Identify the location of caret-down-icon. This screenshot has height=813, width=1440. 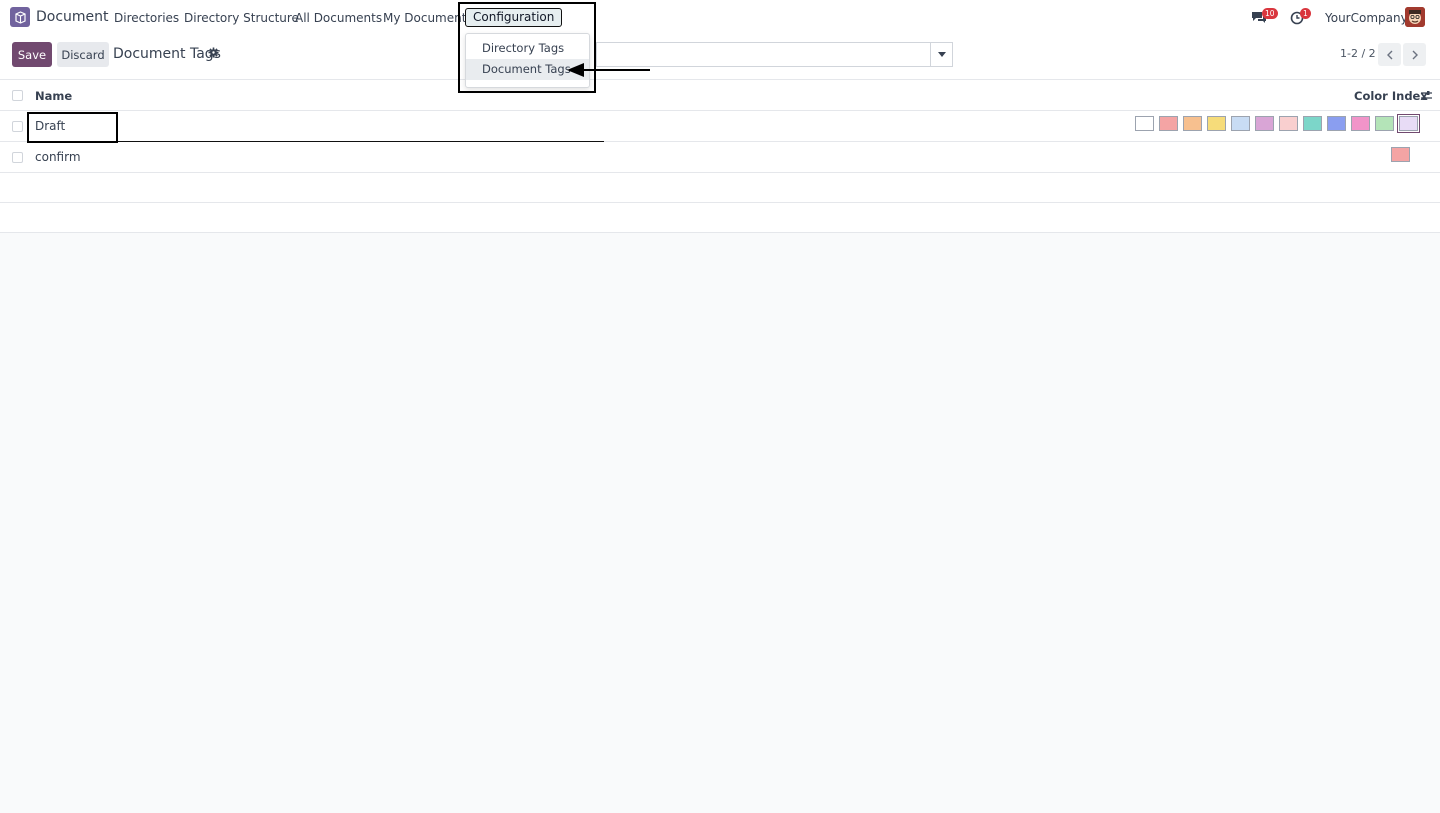
(941, 54).